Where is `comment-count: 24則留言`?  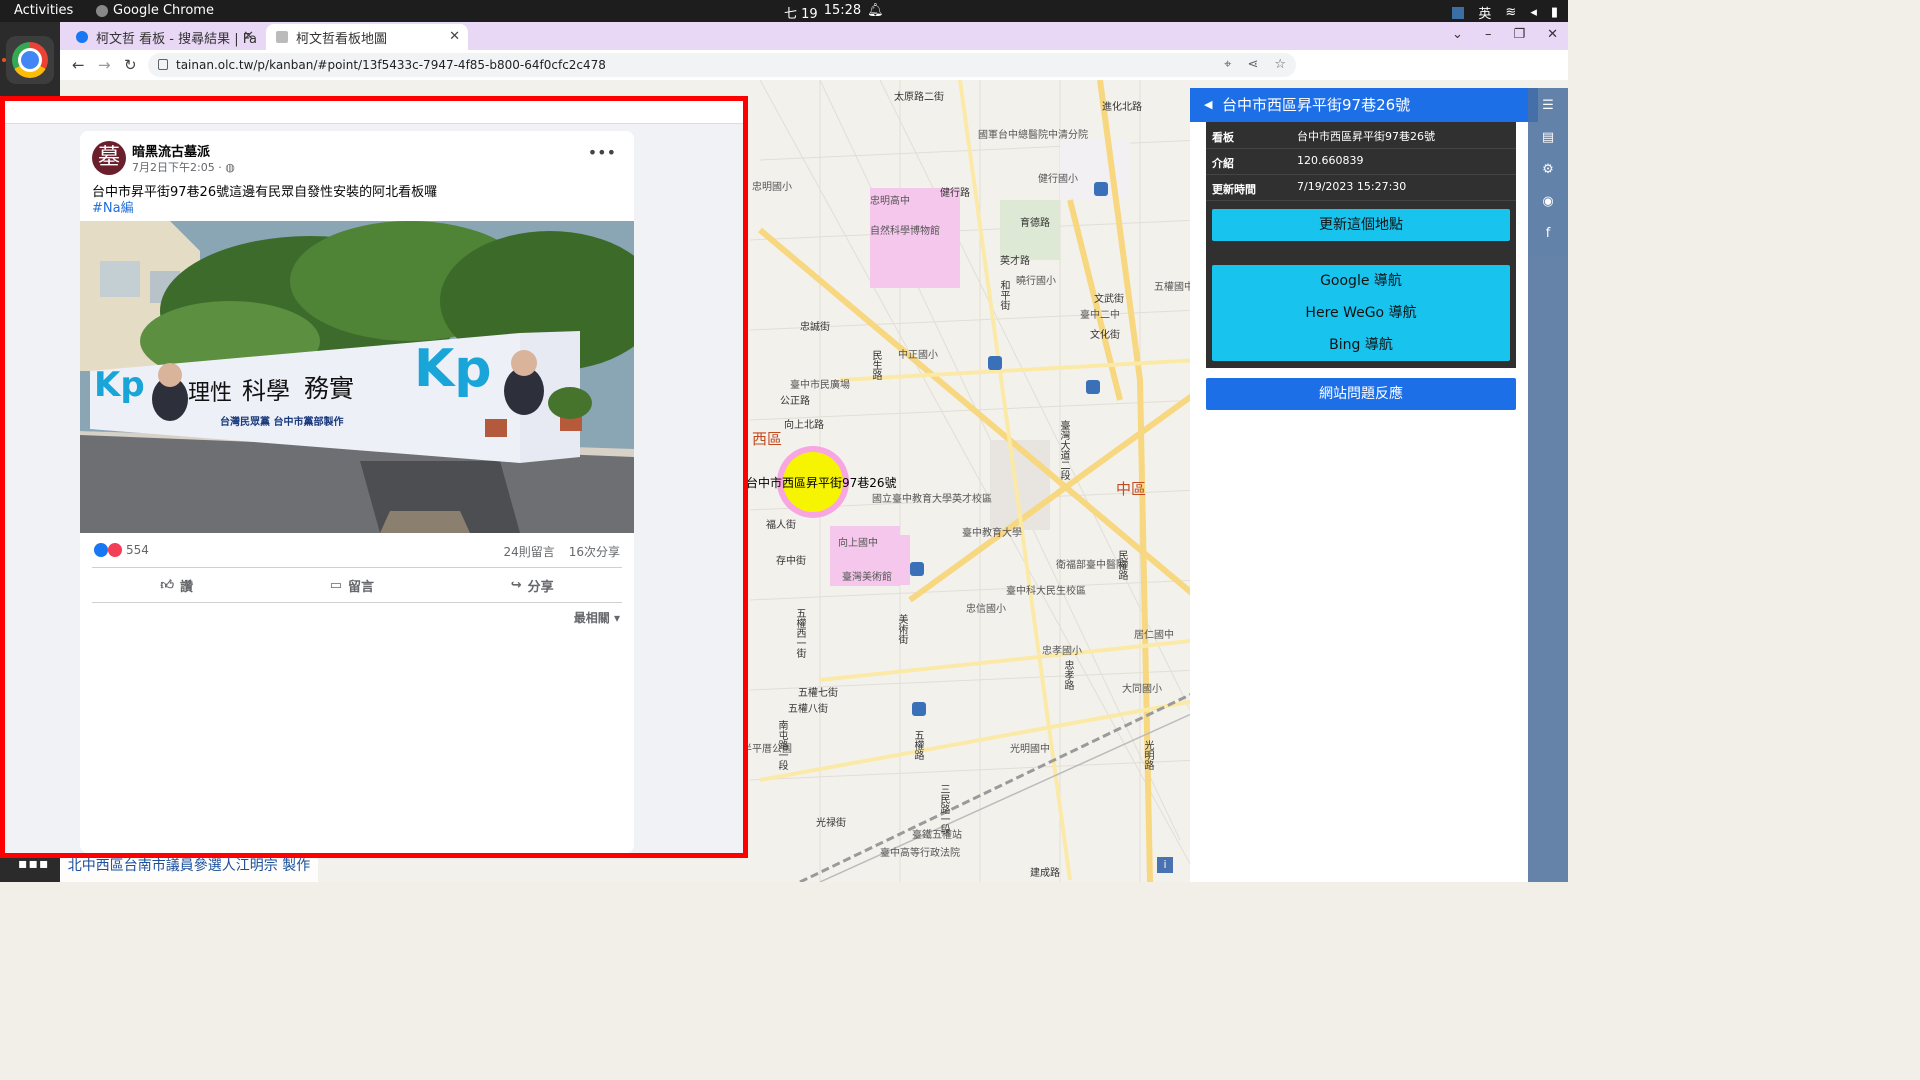
comment-count: 24則留言 is located at coordinates (528, 551).